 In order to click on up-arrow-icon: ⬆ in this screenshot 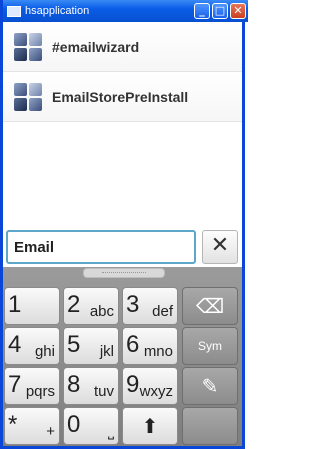, I will do `click(150, 426)`.